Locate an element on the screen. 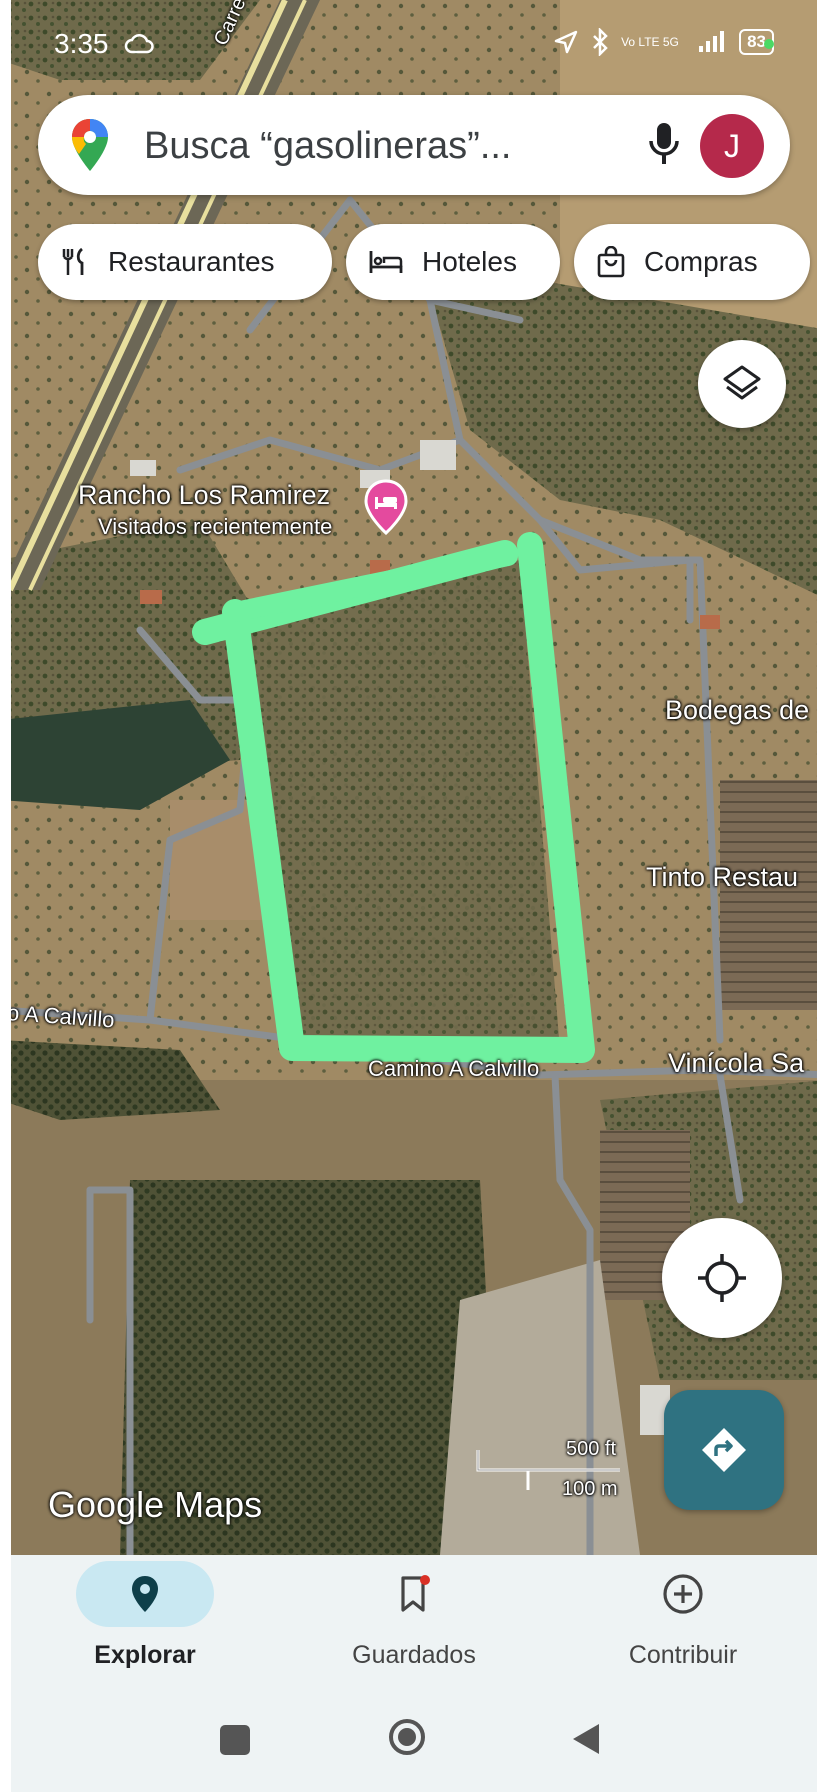 The width and height of the screenshot is (828, 1792). road-label-camino-center: Camino A Calvillo is located at coordinates (454, 1068).